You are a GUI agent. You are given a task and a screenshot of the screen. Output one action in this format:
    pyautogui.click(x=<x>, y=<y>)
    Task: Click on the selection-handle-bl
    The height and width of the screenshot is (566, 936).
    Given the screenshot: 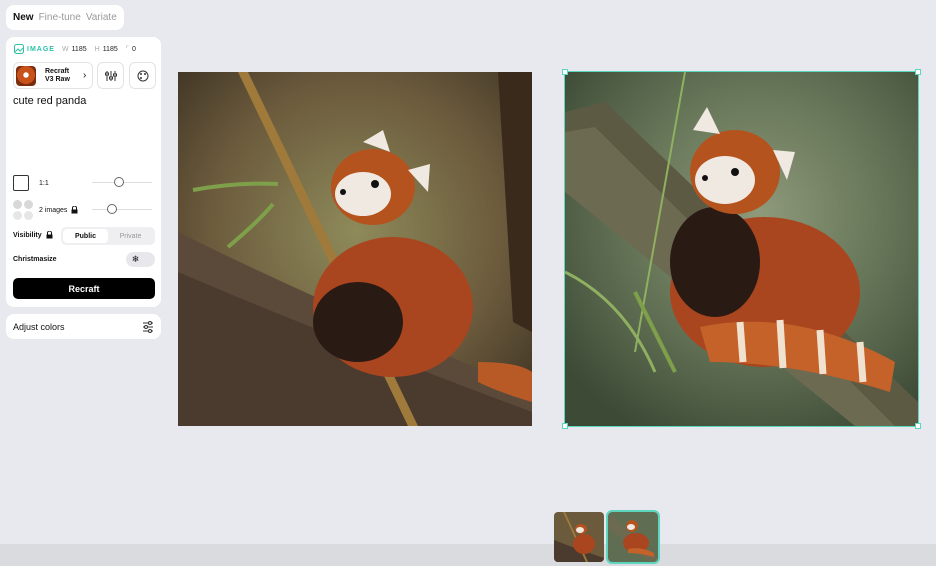 What is the action you would take?
    pyautogui.click(x=565, y=426)
    